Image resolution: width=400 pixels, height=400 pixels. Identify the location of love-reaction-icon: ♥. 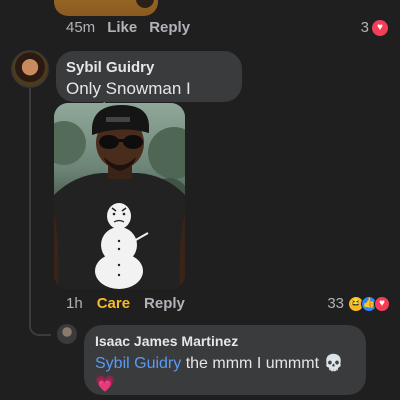
(380, 27).